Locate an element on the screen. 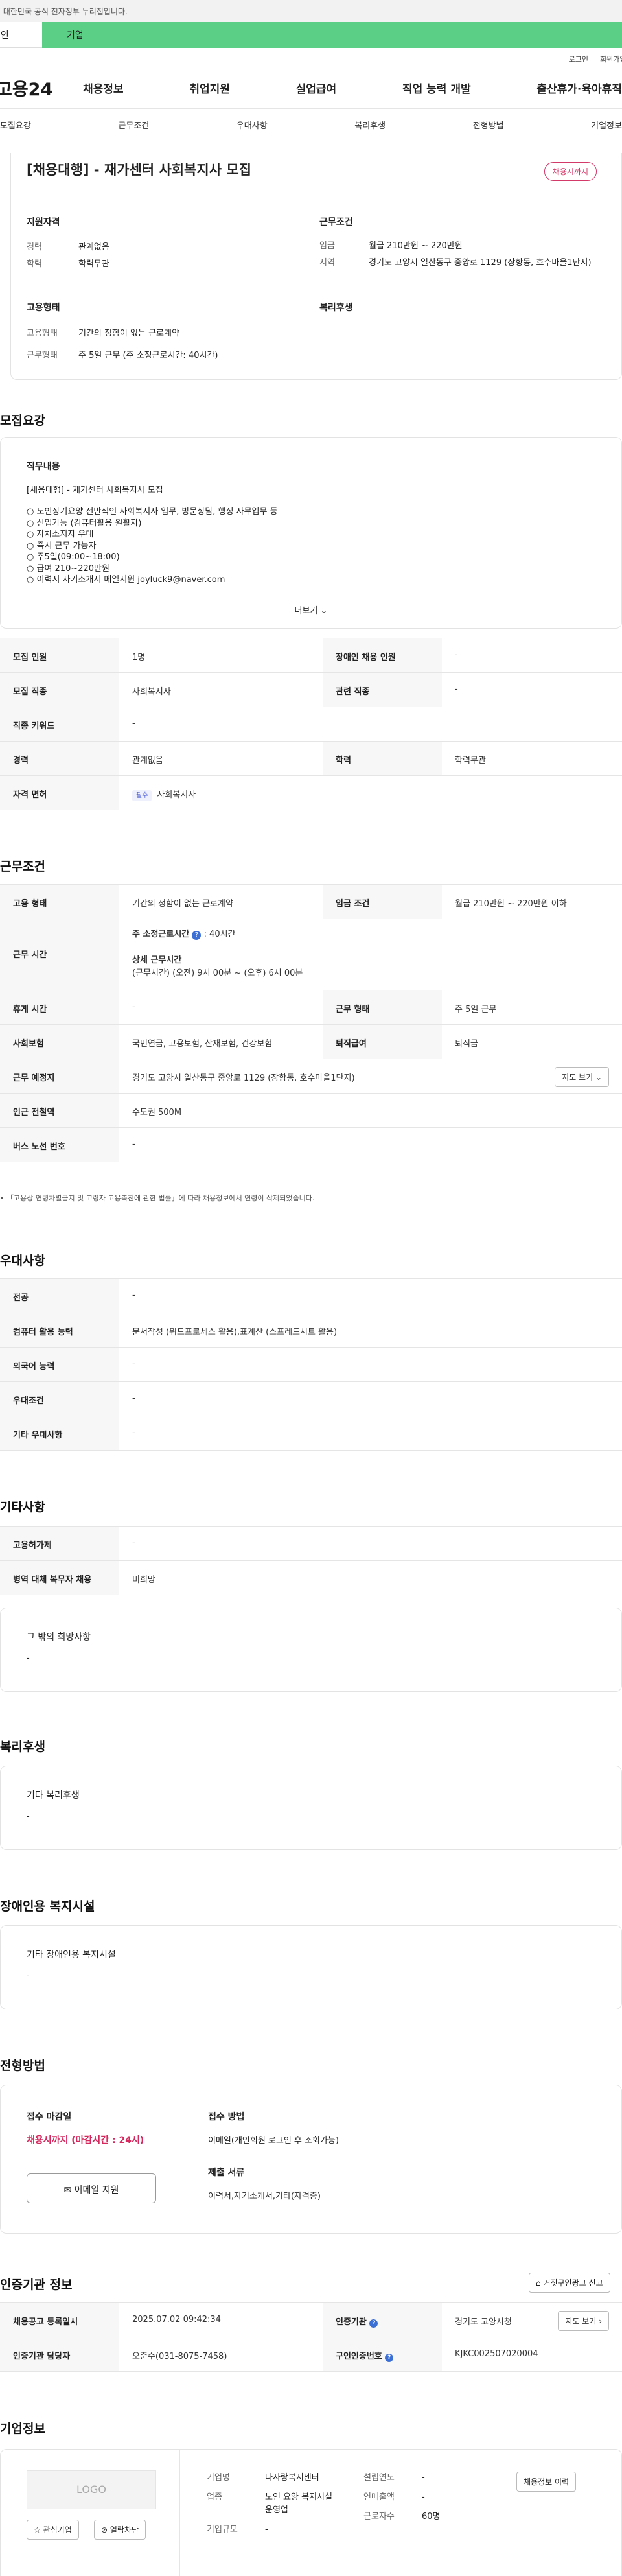  login-link: 로그인 is located at coordinates (578, 60).